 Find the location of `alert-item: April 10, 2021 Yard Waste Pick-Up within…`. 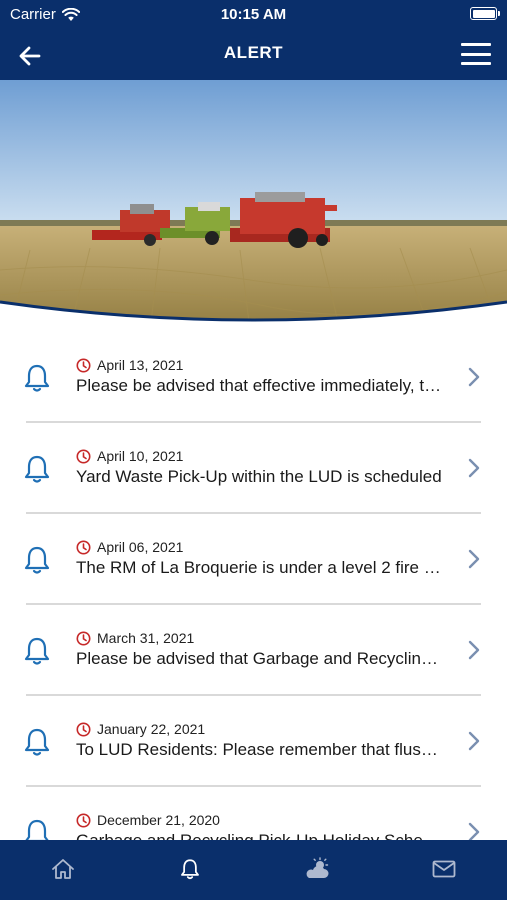

alert-item: April 10, 2021 Yard Waste Pick-Up within… is located at coordinates (252, 468).